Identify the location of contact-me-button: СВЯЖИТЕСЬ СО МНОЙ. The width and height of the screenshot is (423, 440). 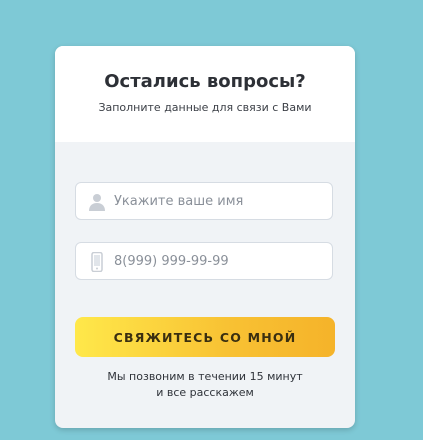
(205, 337).